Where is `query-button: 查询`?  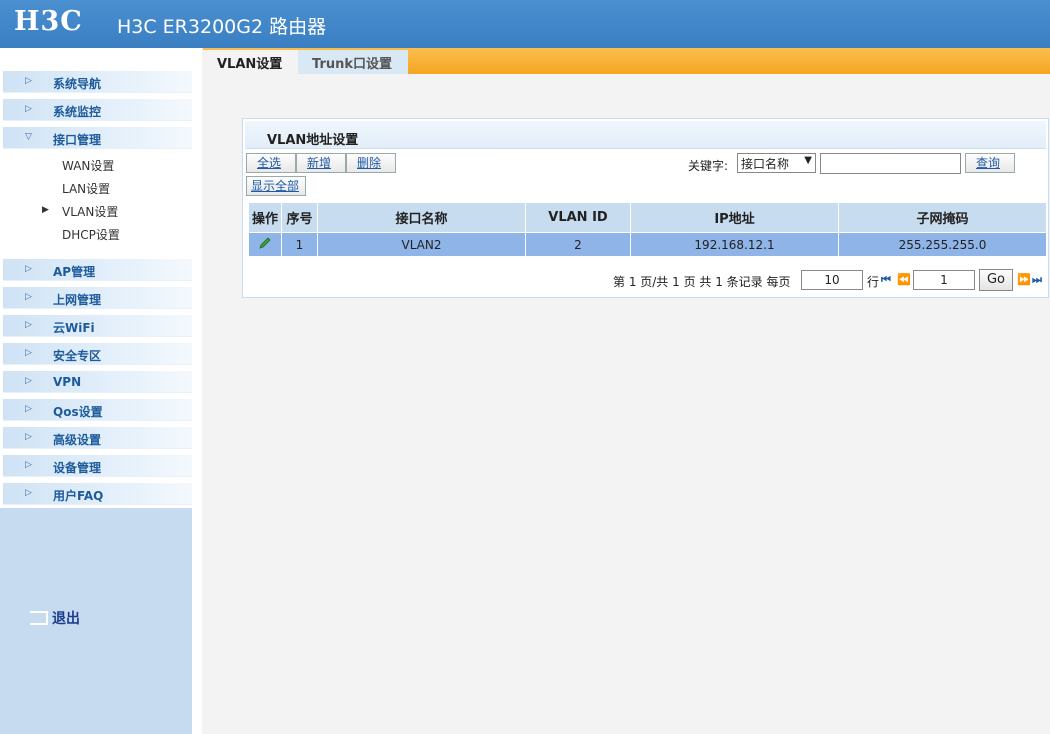
query-button: 查询 is located at coordinates (990, 163).